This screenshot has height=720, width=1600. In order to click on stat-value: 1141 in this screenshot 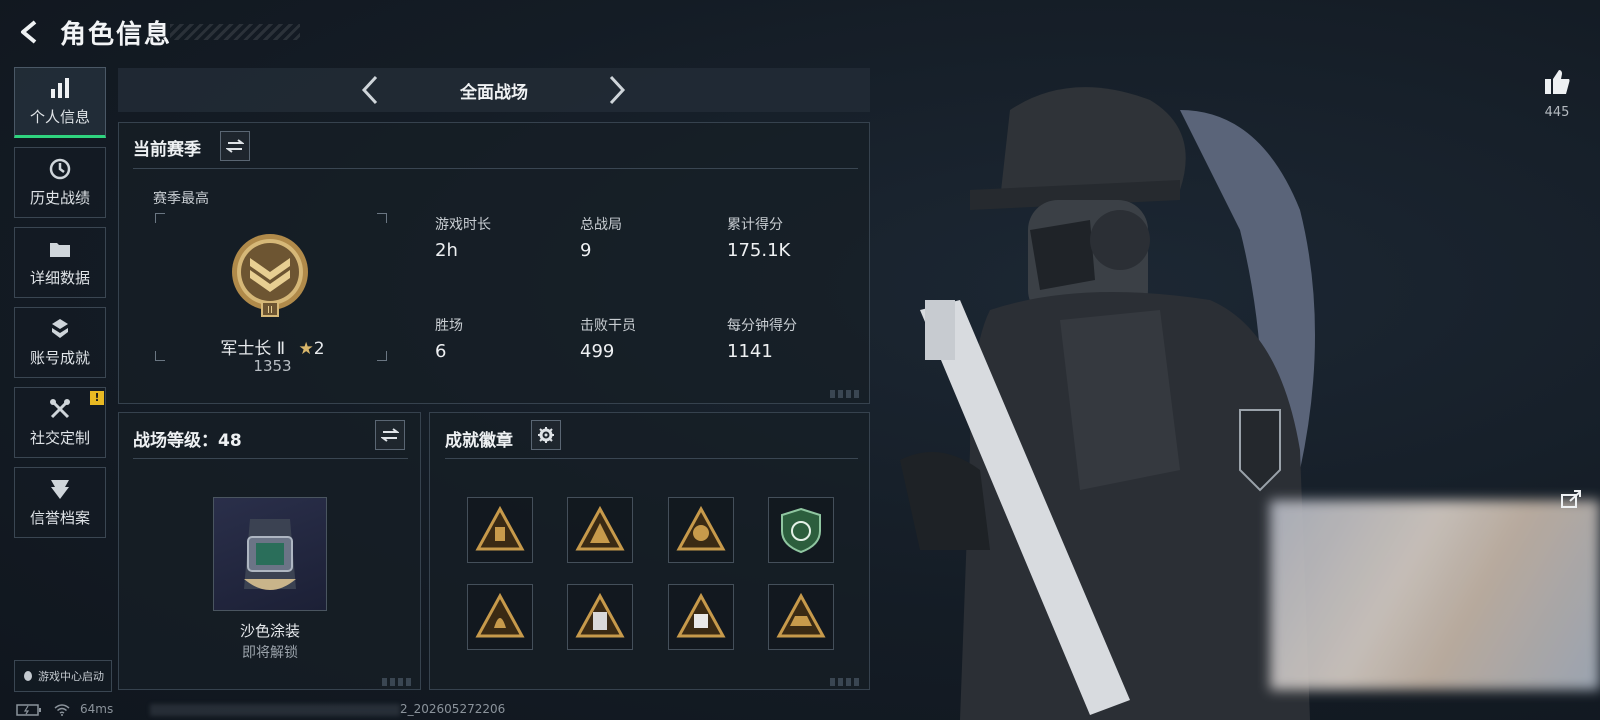, I will do `click(750, 351)`.